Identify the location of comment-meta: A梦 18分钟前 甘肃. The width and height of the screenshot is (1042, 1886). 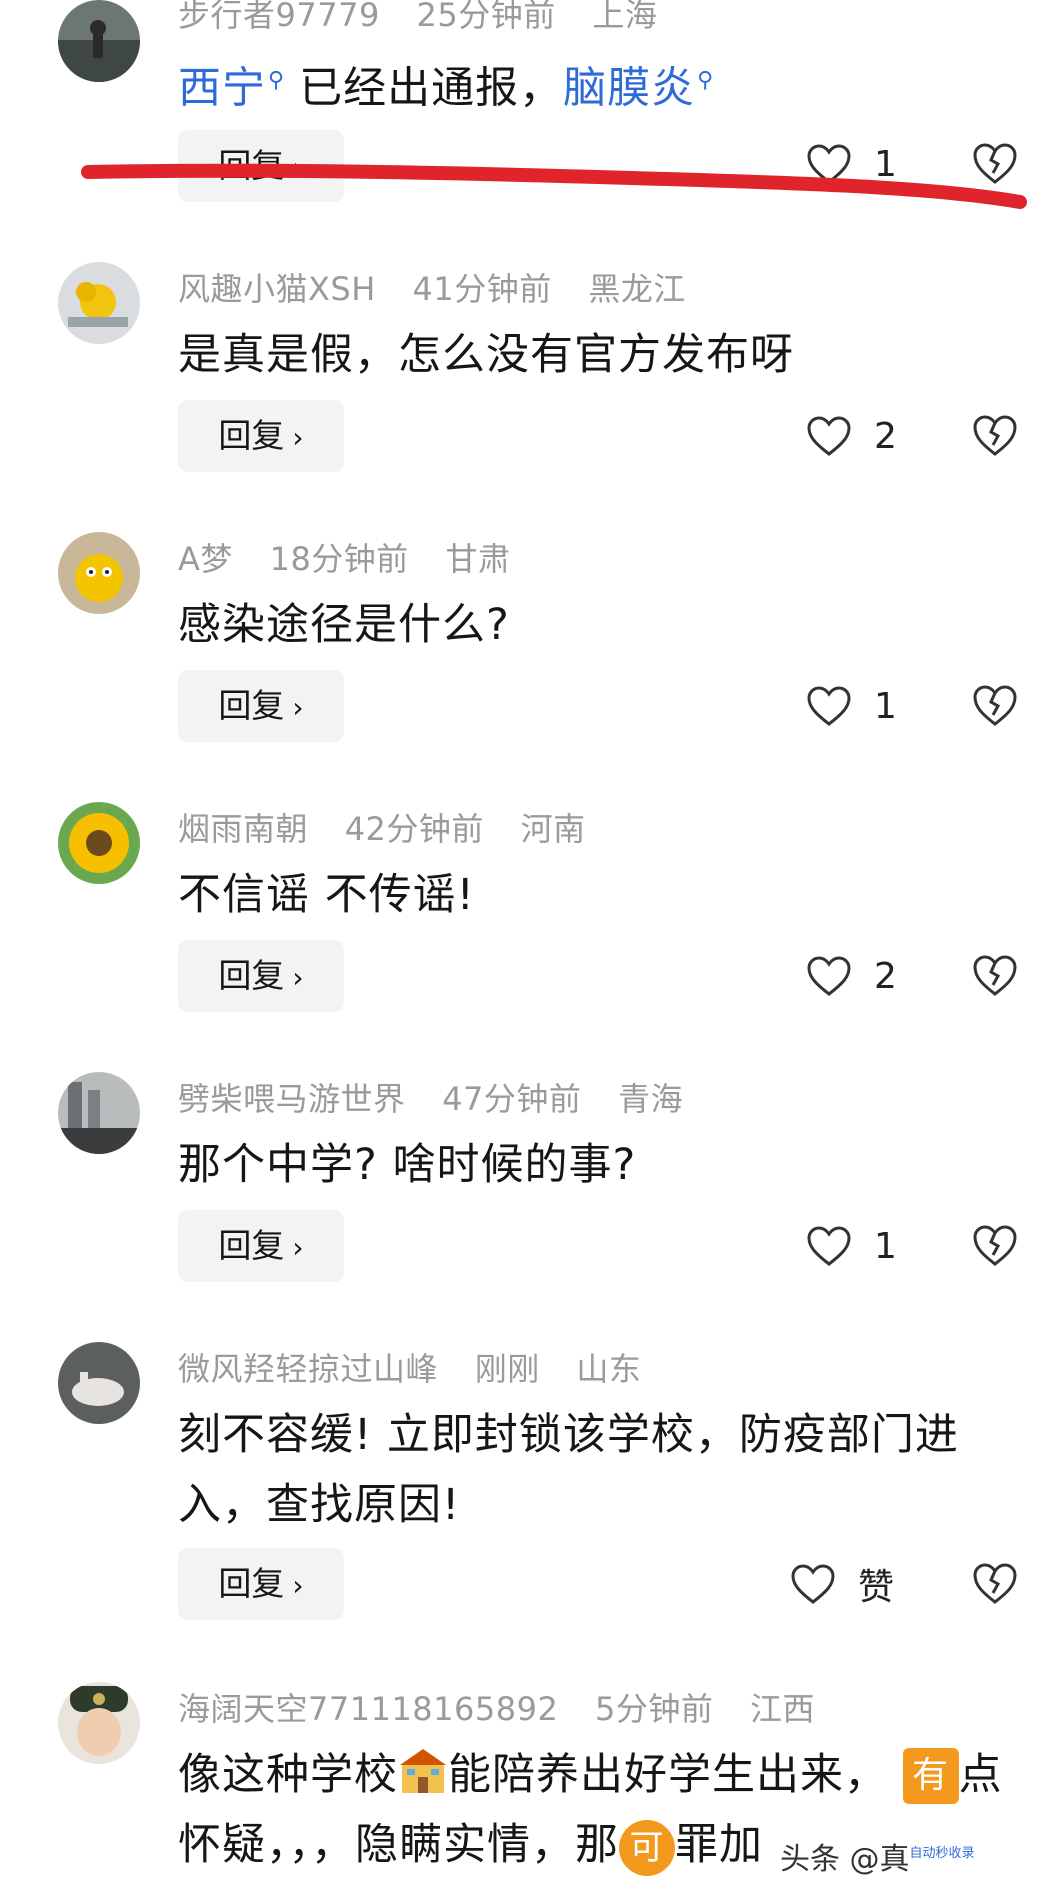
(357, 557).